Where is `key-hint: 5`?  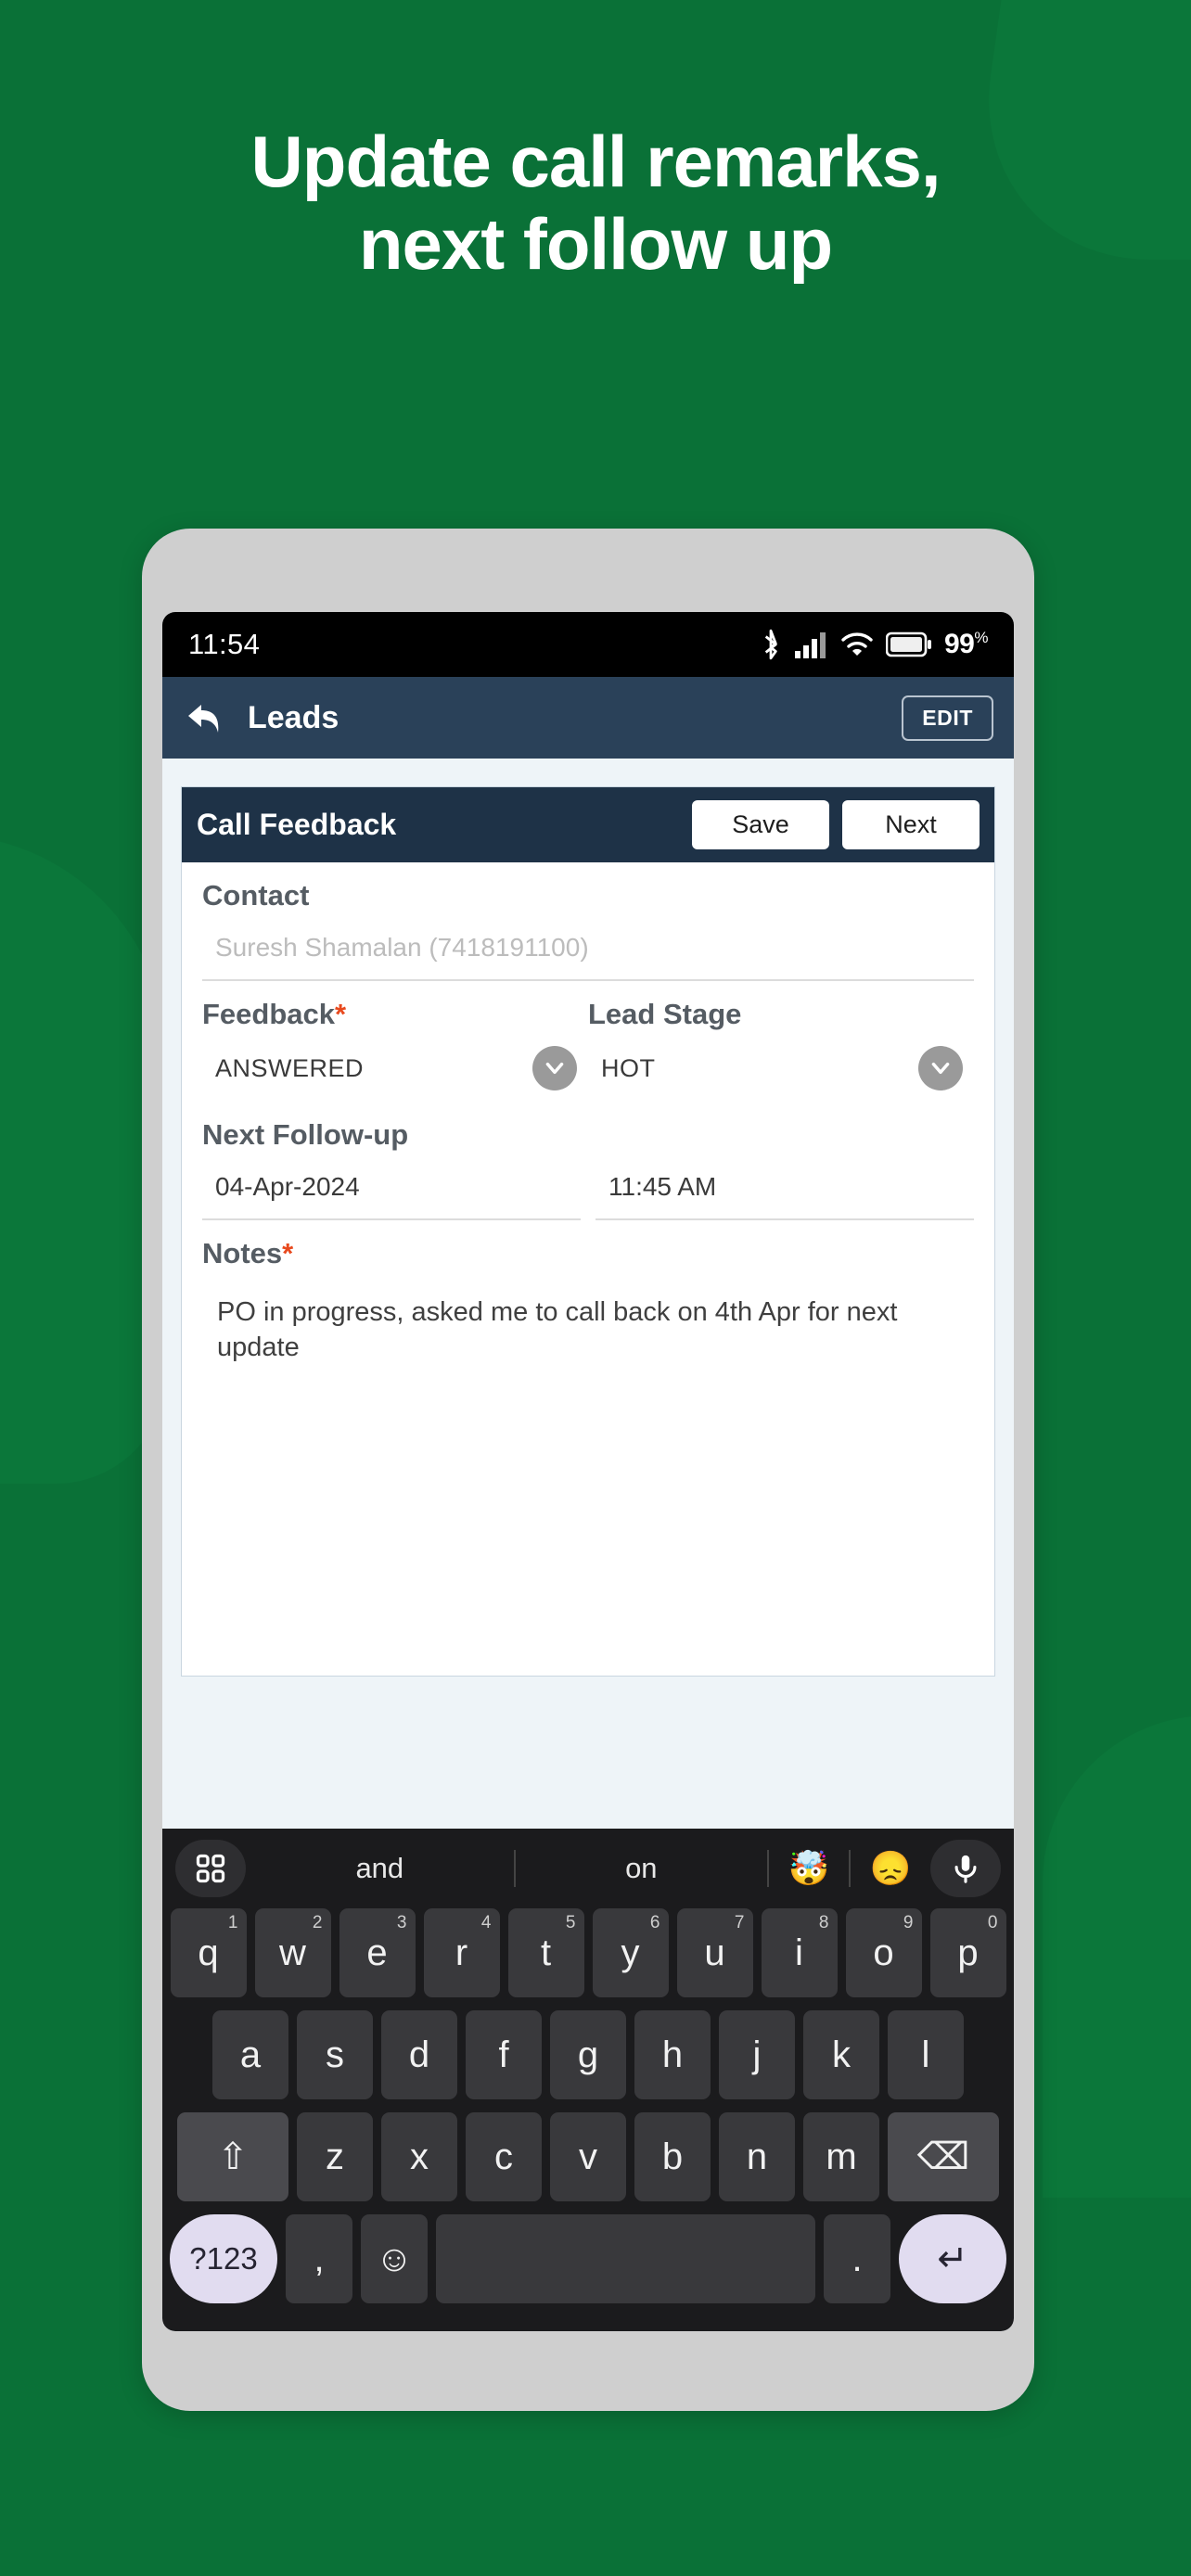 key-hint: 5 is located at coordinates (571, 1923).